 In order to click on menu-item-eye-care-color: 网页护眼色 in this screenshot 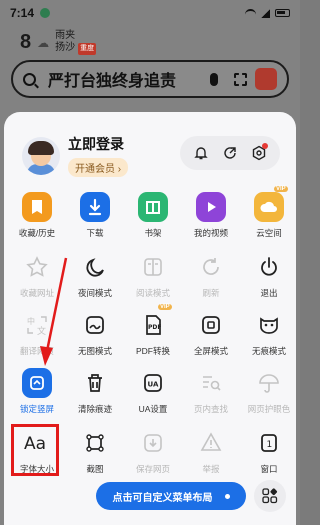, I will do `click(269, 391)`.